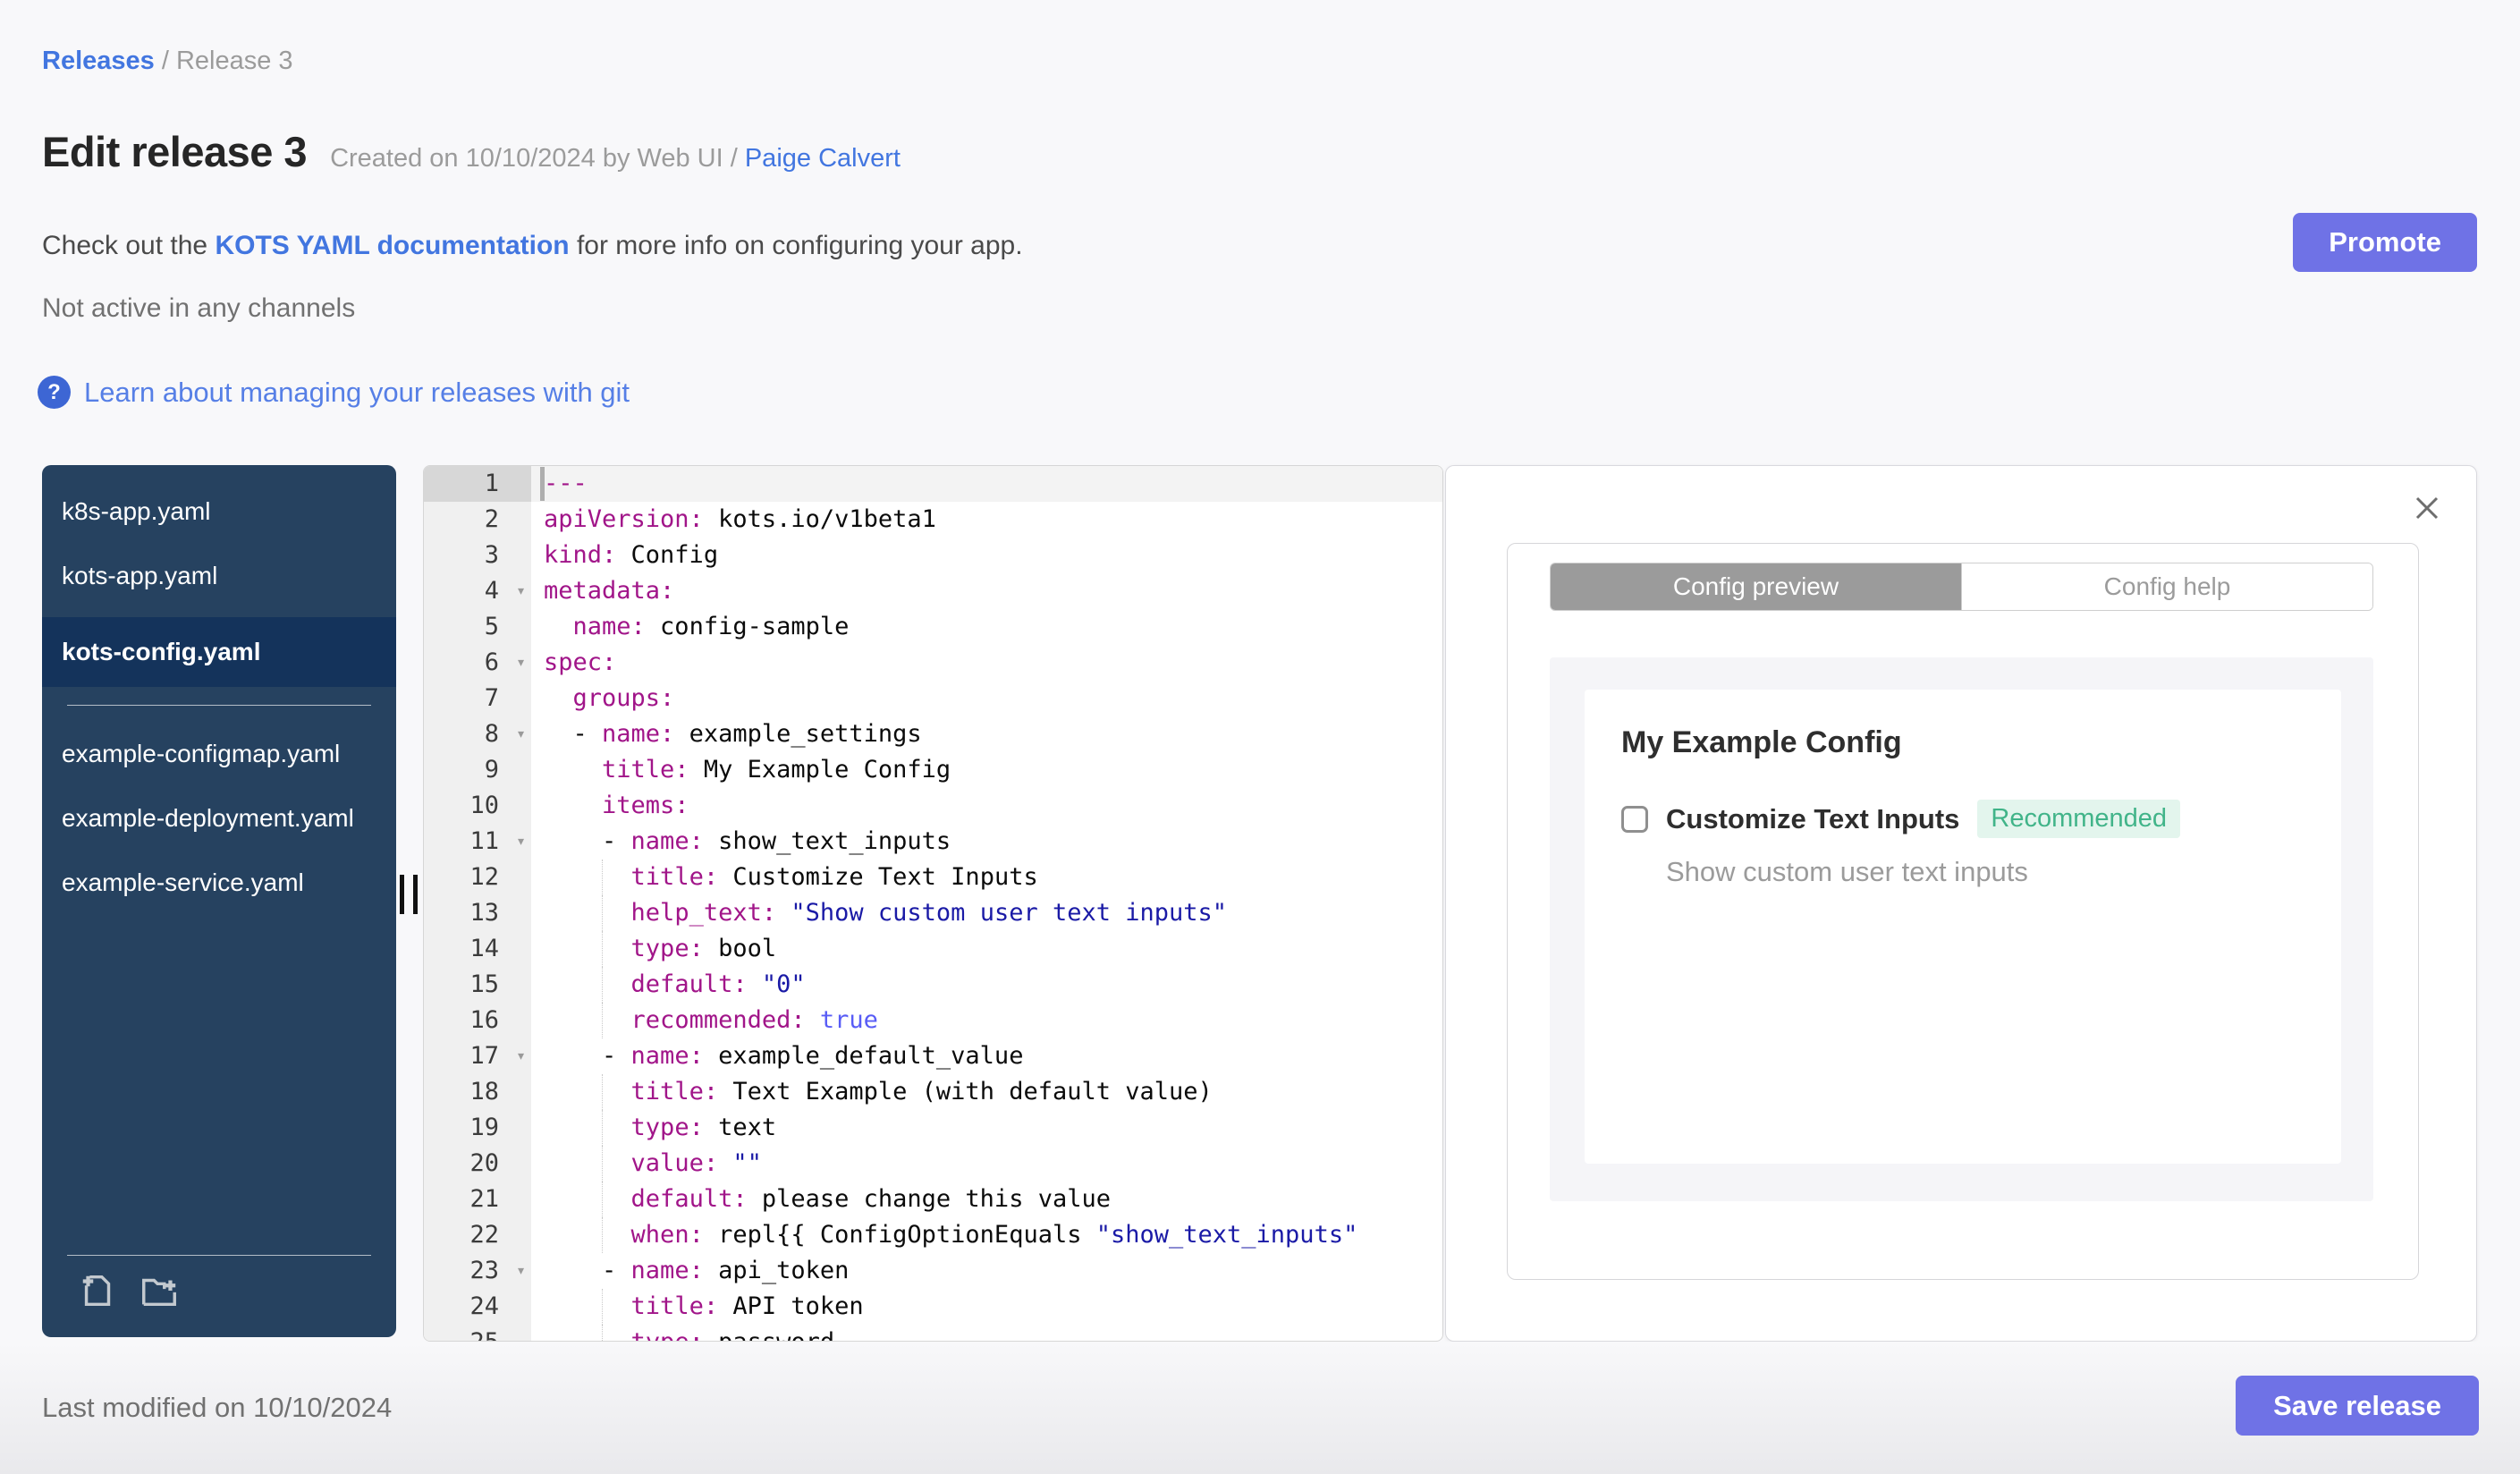 This screenshot has height=1474, width=2520. What do you see at coordinates (98, 61) in the screenshot?
I see `breadcrumb-releases-link: Releases` at bounding box center [98, 61].